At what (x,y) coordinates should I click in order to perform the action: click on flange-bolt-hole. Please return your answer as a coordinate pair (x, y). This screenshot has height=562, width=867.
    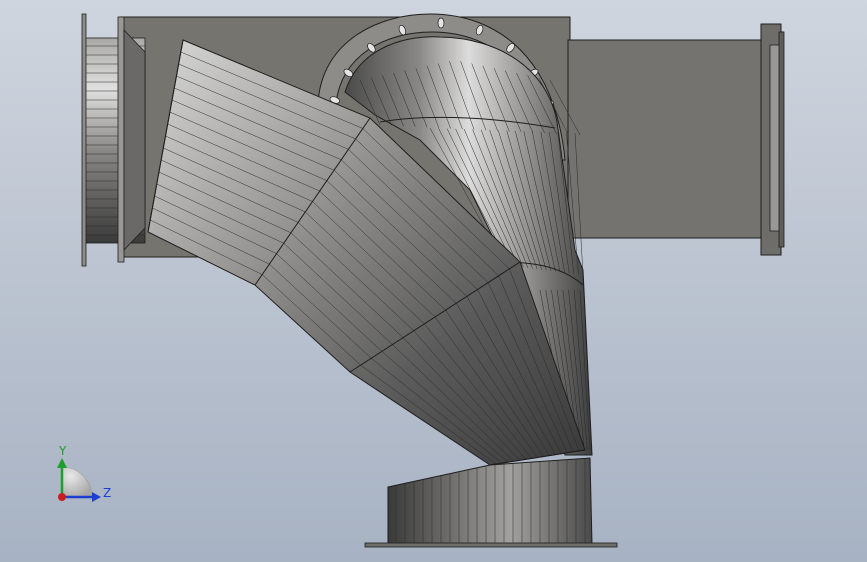
    Looking at the image, I should click on (441, 23).